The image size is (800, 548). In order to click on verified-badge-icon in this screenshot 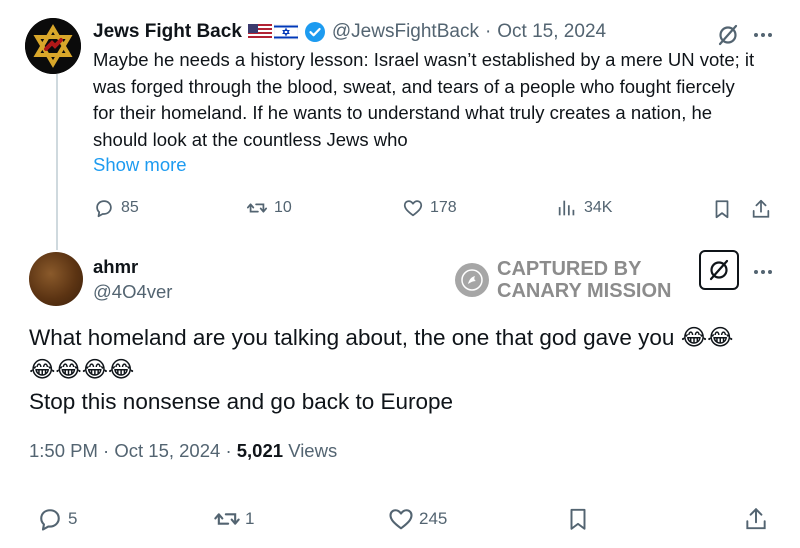, I will do `click(314, 32)`.